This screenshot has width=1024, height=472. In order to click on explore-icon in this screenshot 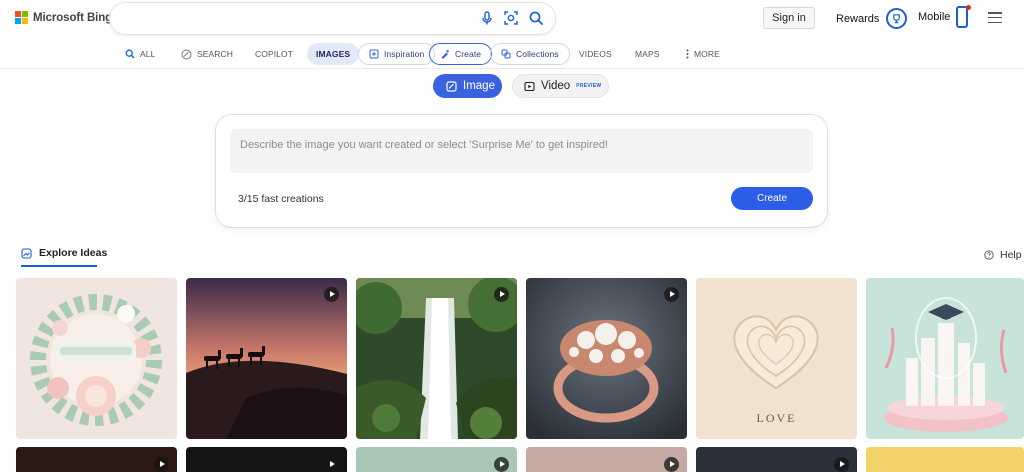, I will do `click(26, 253)`.